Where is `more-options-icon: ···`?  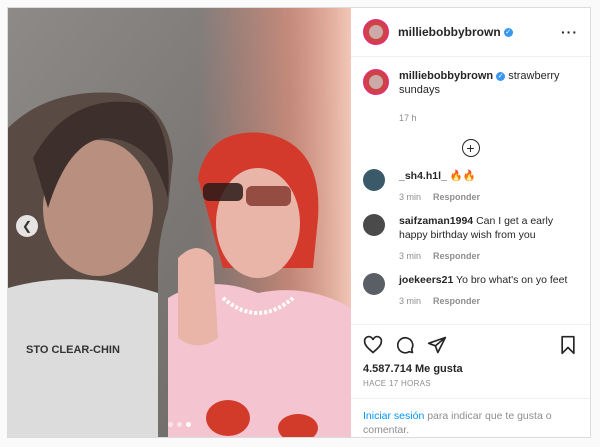 more-options-icon: ··· is located at coordinates (569, 32).